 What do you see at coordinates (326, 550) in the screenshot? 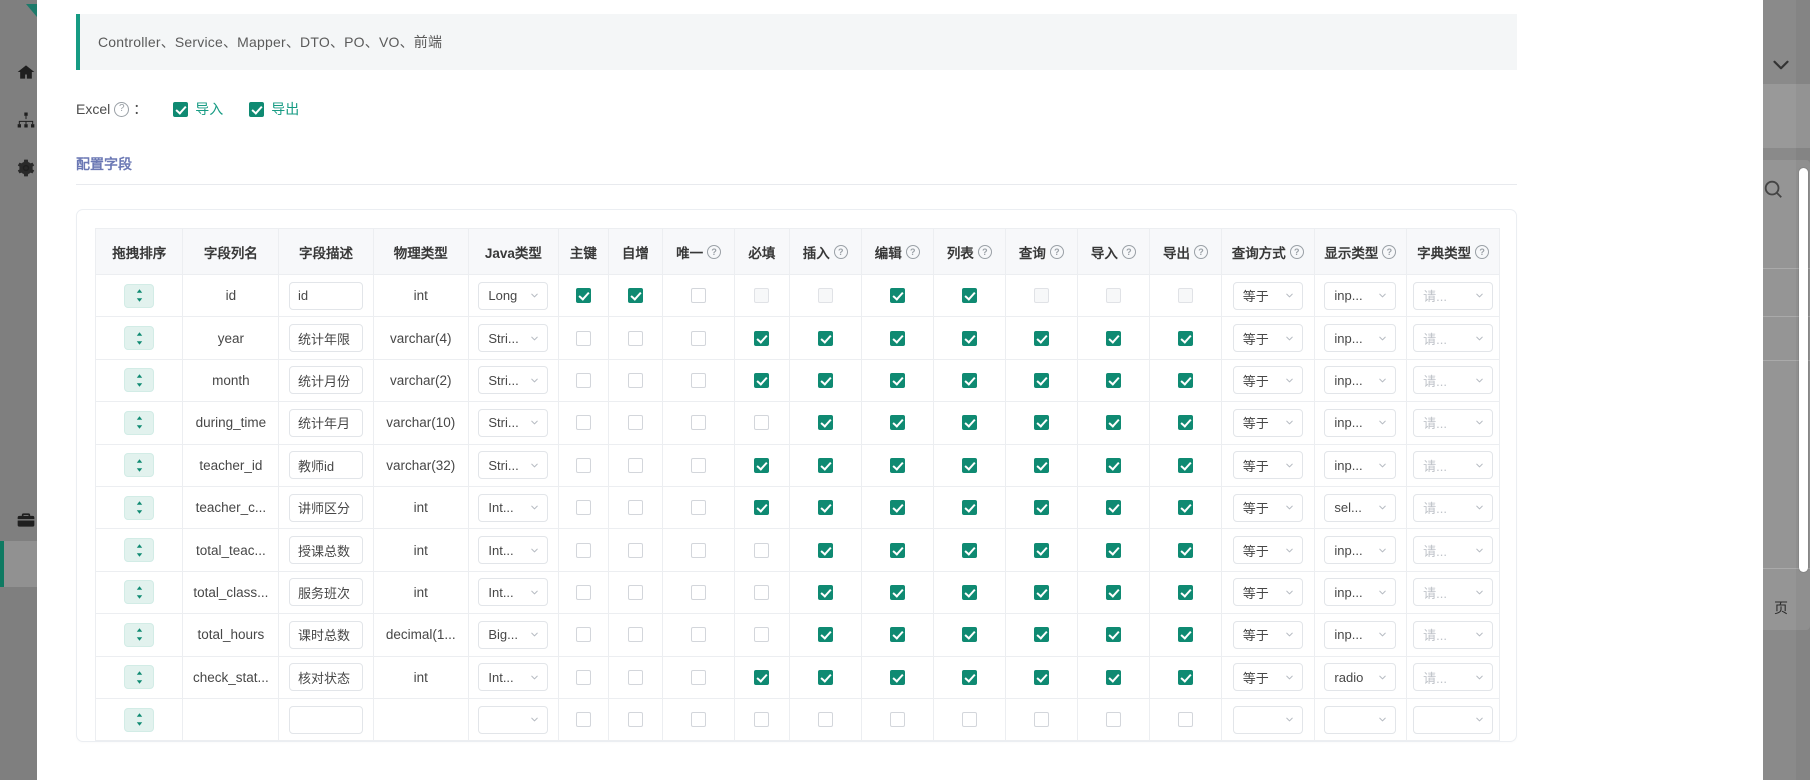
I see `field-description-input: 授课总数` at bounding box center [326, 550].